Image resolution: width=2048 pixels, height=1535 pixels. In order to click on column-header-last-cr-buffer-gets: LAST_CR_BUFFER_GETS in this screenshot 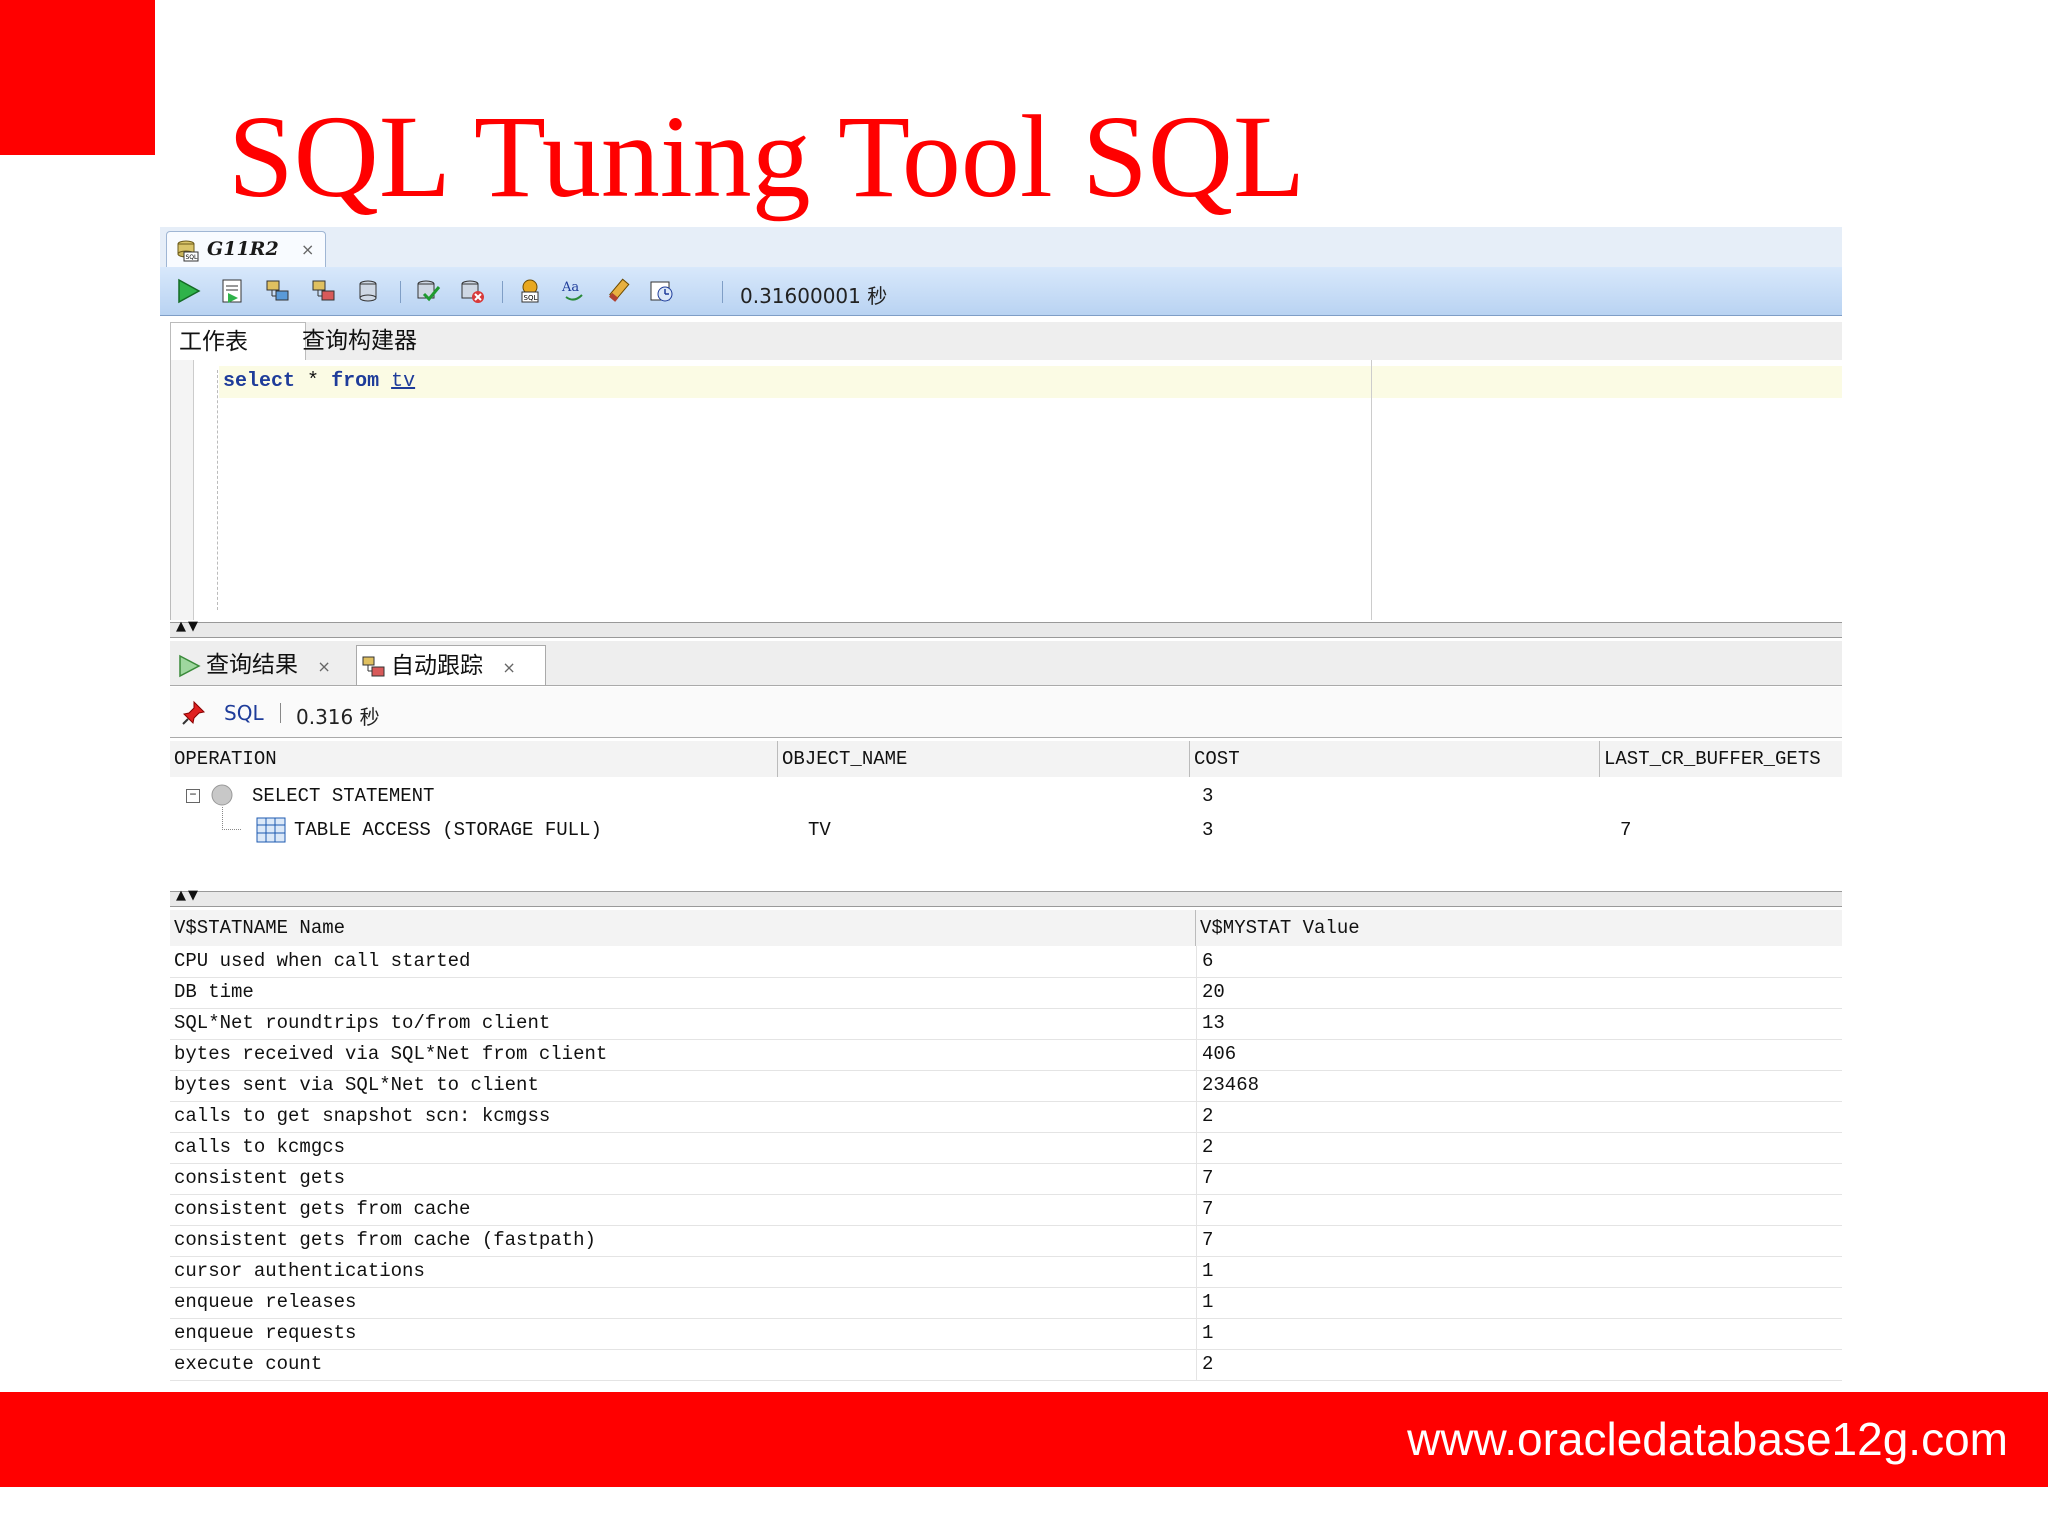, I will do `click(1721, 759)`.